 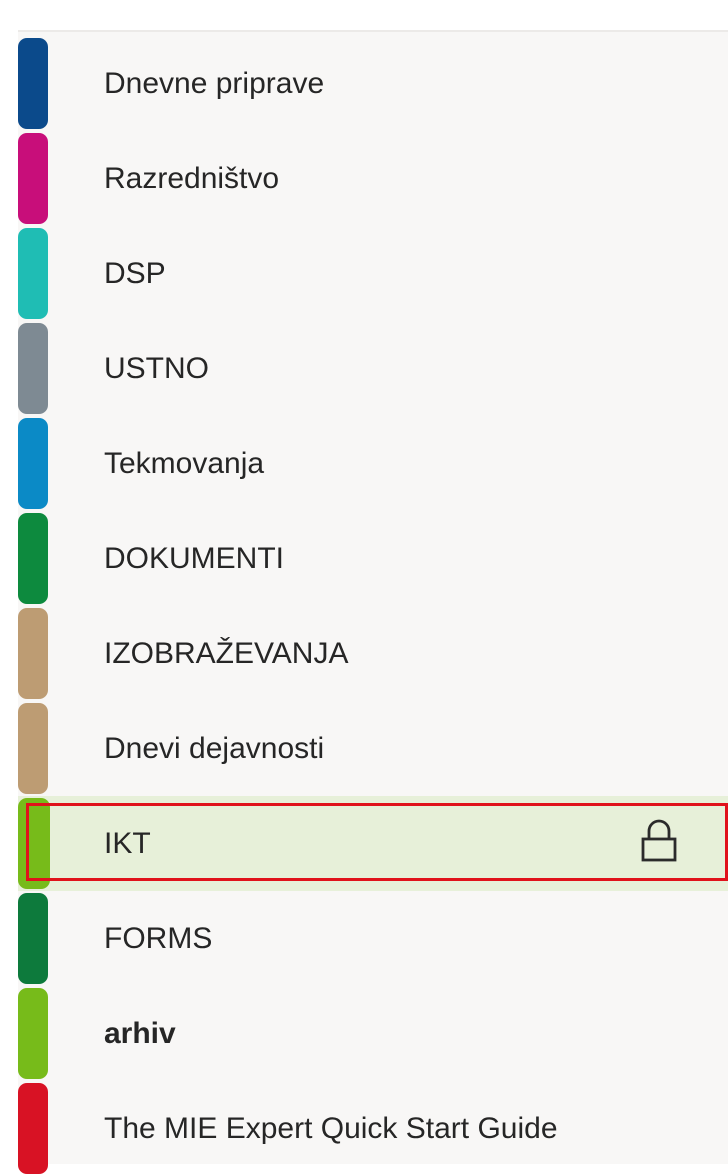 What do you see at coordinates (184, 463) in the screenshot?
I see `section-label: Tekmovanja` at bounding box center [184, 463].